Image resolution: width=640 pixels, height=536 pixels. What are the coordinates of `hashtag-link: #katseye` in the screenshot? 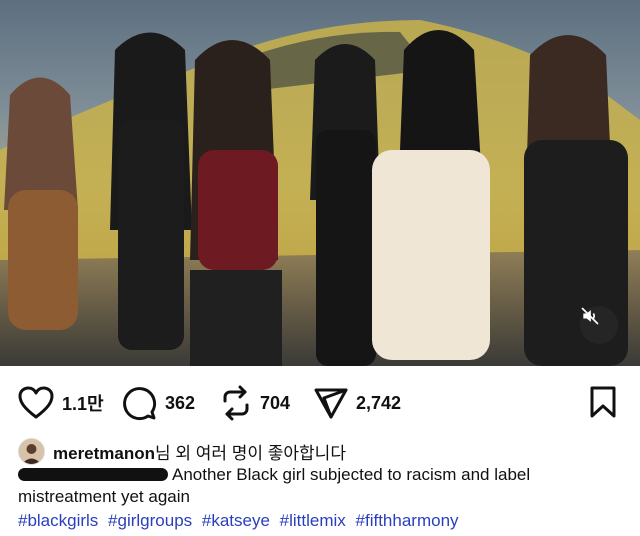 It's located at (236, 520).